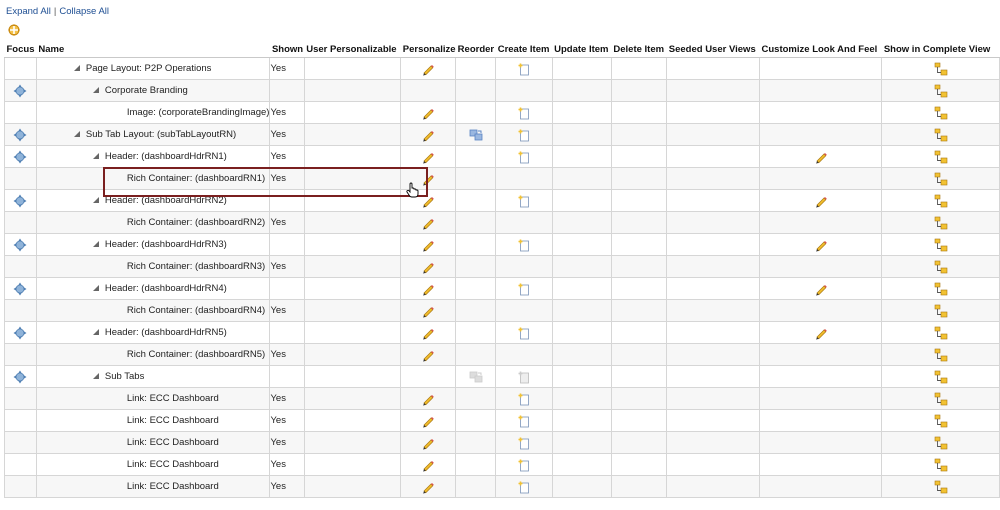 The width and height of the screenshot is (1000, 510). I want to click on focus-cell, so click(20, 90).